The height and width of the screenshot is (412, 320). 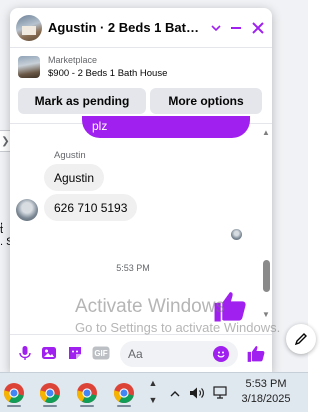 What do you see at coordinates (166, 127) in the screenshot?
I see `sent-message: plz` at bounding box center [166, 127].